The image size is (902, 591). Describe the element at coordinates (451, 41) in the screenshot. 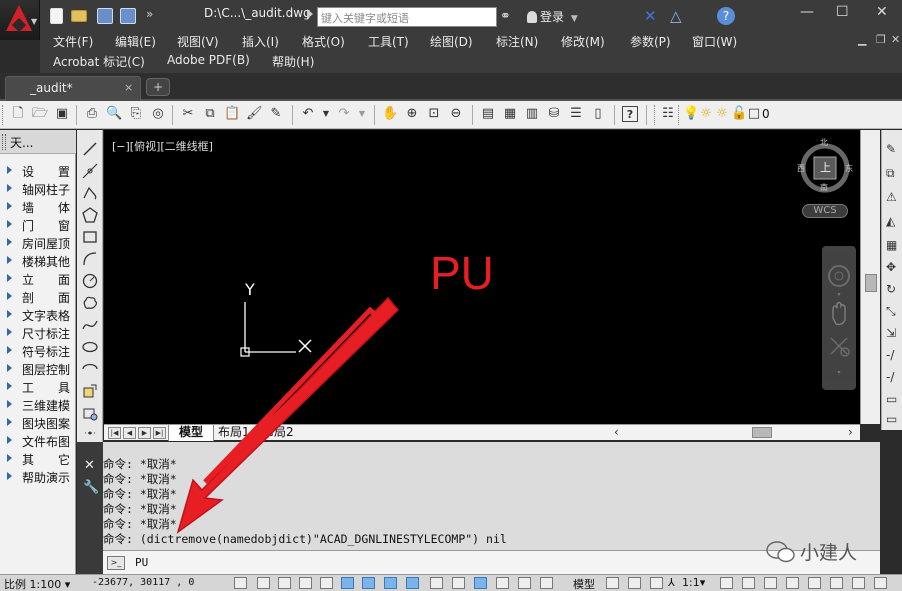

I see `menu-draw: 绘图(D)` at that location.